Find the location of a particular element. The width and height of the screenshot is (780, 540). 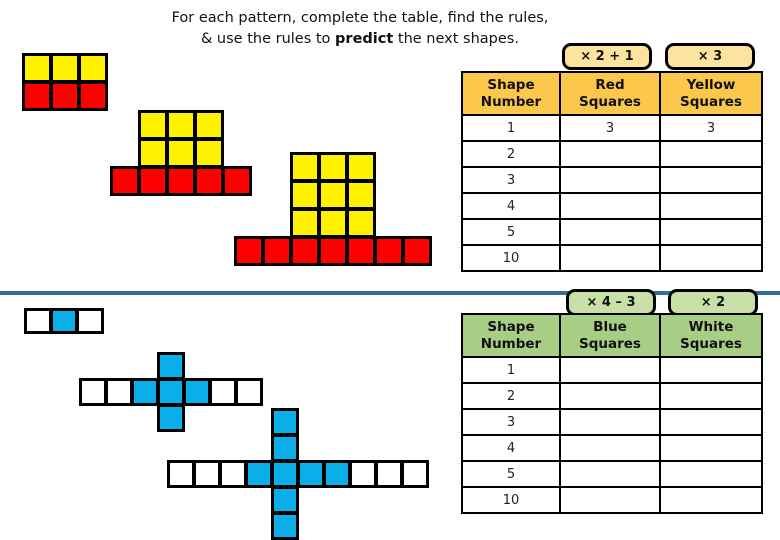

header-red-squares: Red Squares is located at coordinates (610, 93).